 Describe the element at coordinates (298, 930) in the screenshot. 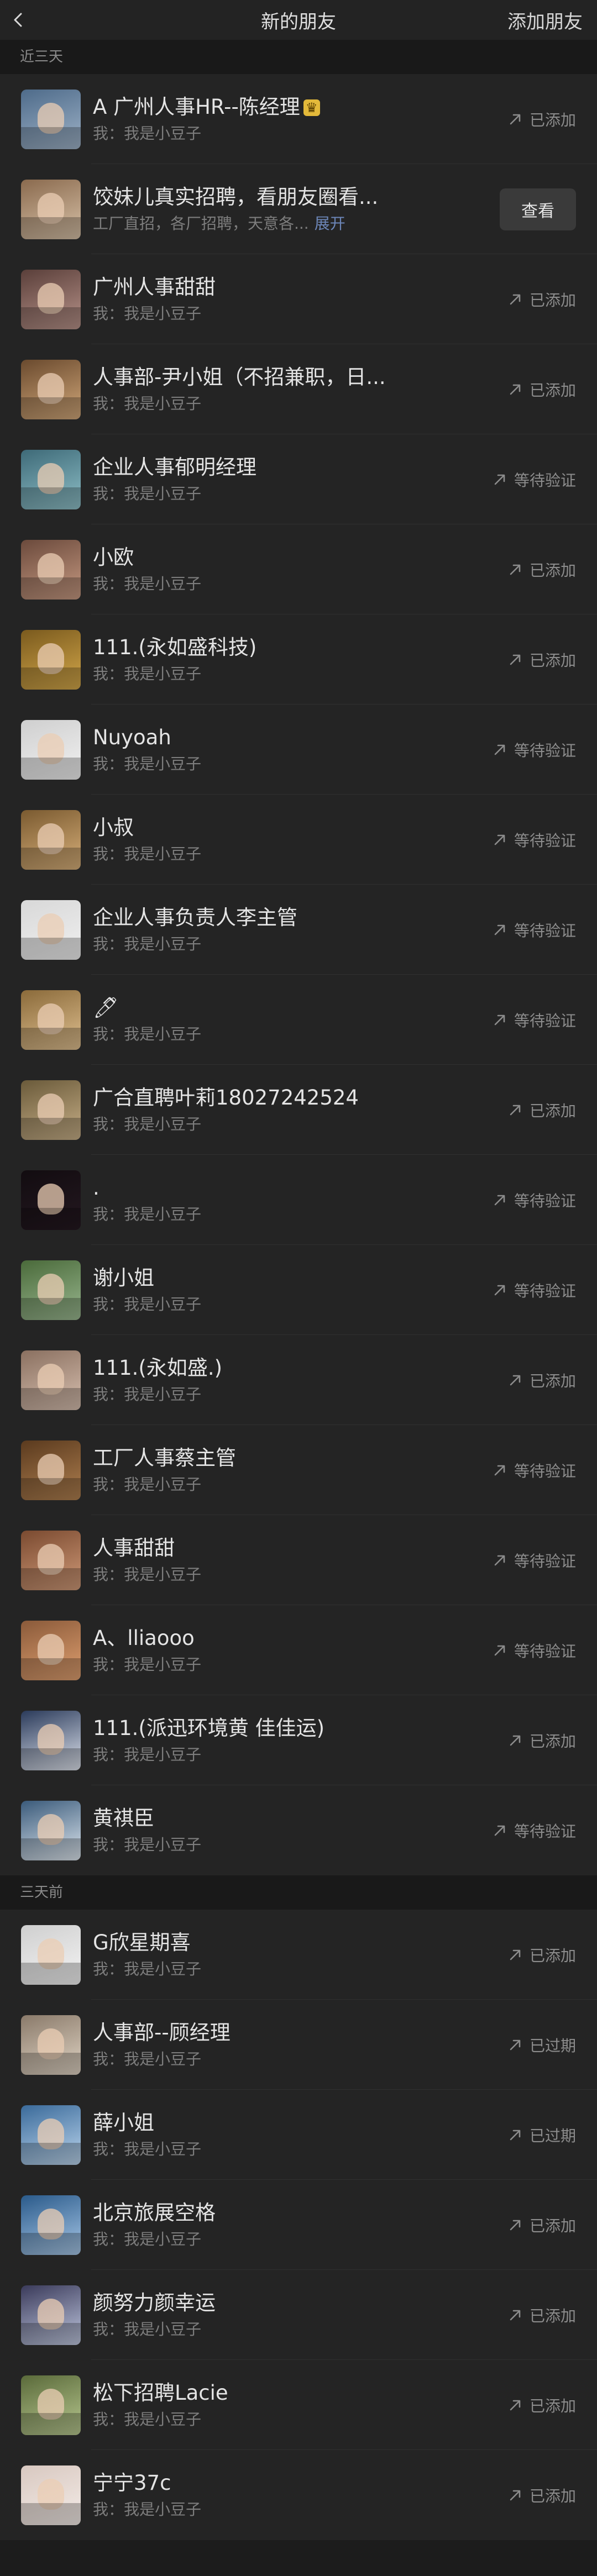

I see `friend-request-row: 企业人事负责人李主管 我：我是小豆子 等待验证` at that location.